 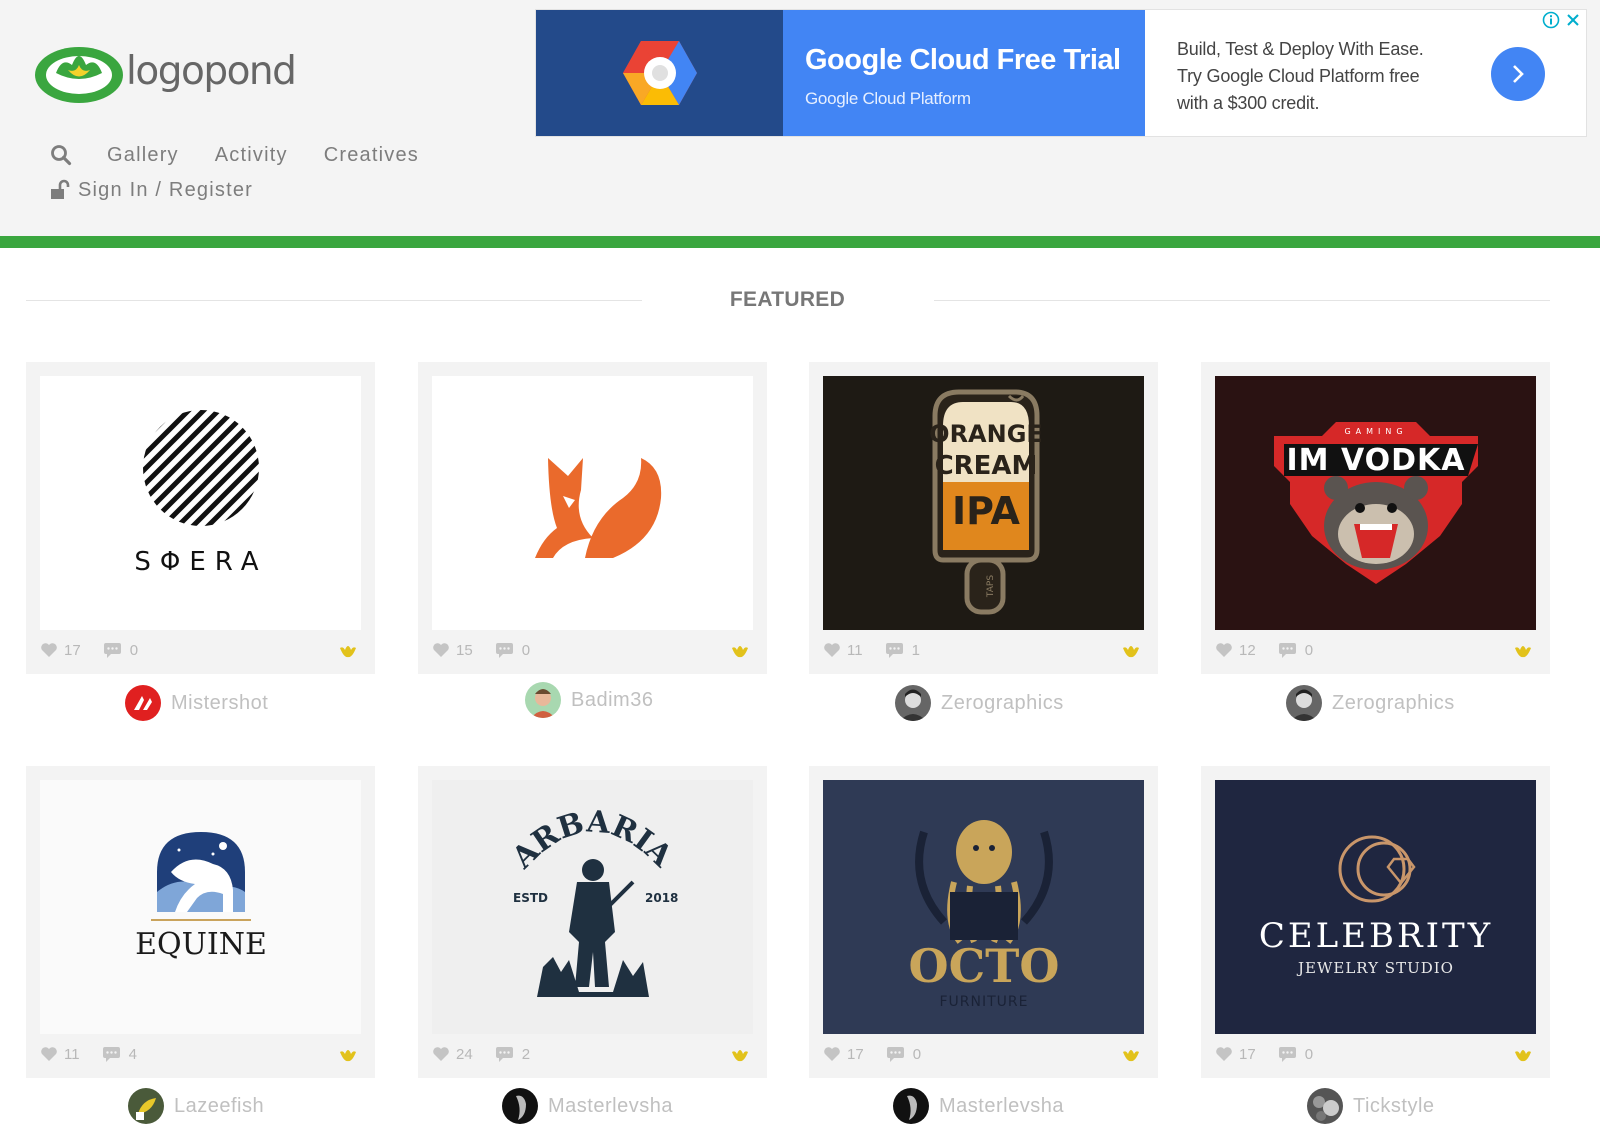 What do you see at coordinates (975, 60) in the screenshot?
I see `ad-title: Google Cloud Free Trial` at bounding box center [975, 60].